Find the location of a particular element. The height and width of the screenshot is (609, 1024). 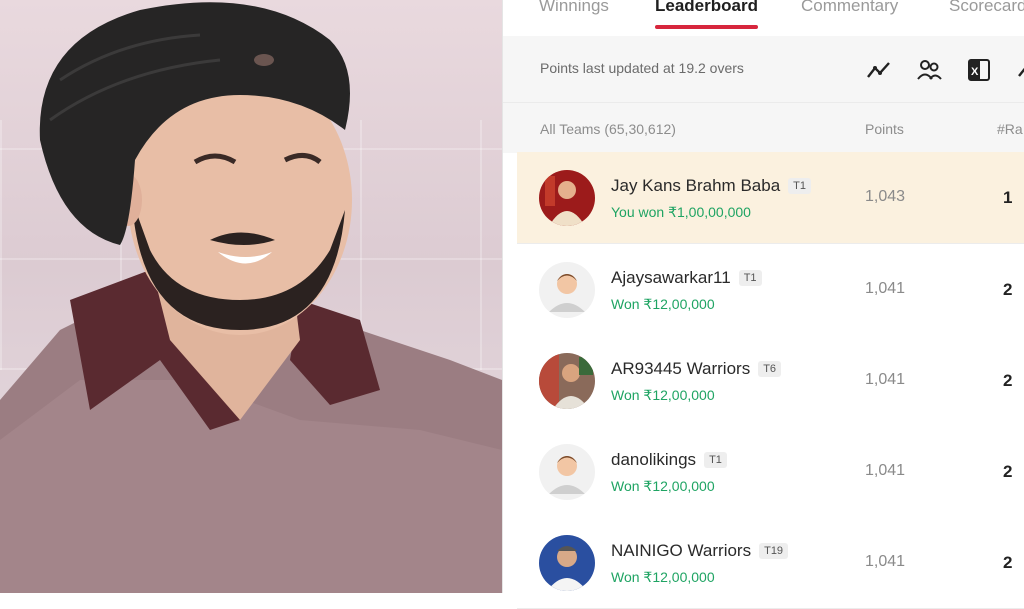

trend-chart-icon is located at coordinates (879, 70).